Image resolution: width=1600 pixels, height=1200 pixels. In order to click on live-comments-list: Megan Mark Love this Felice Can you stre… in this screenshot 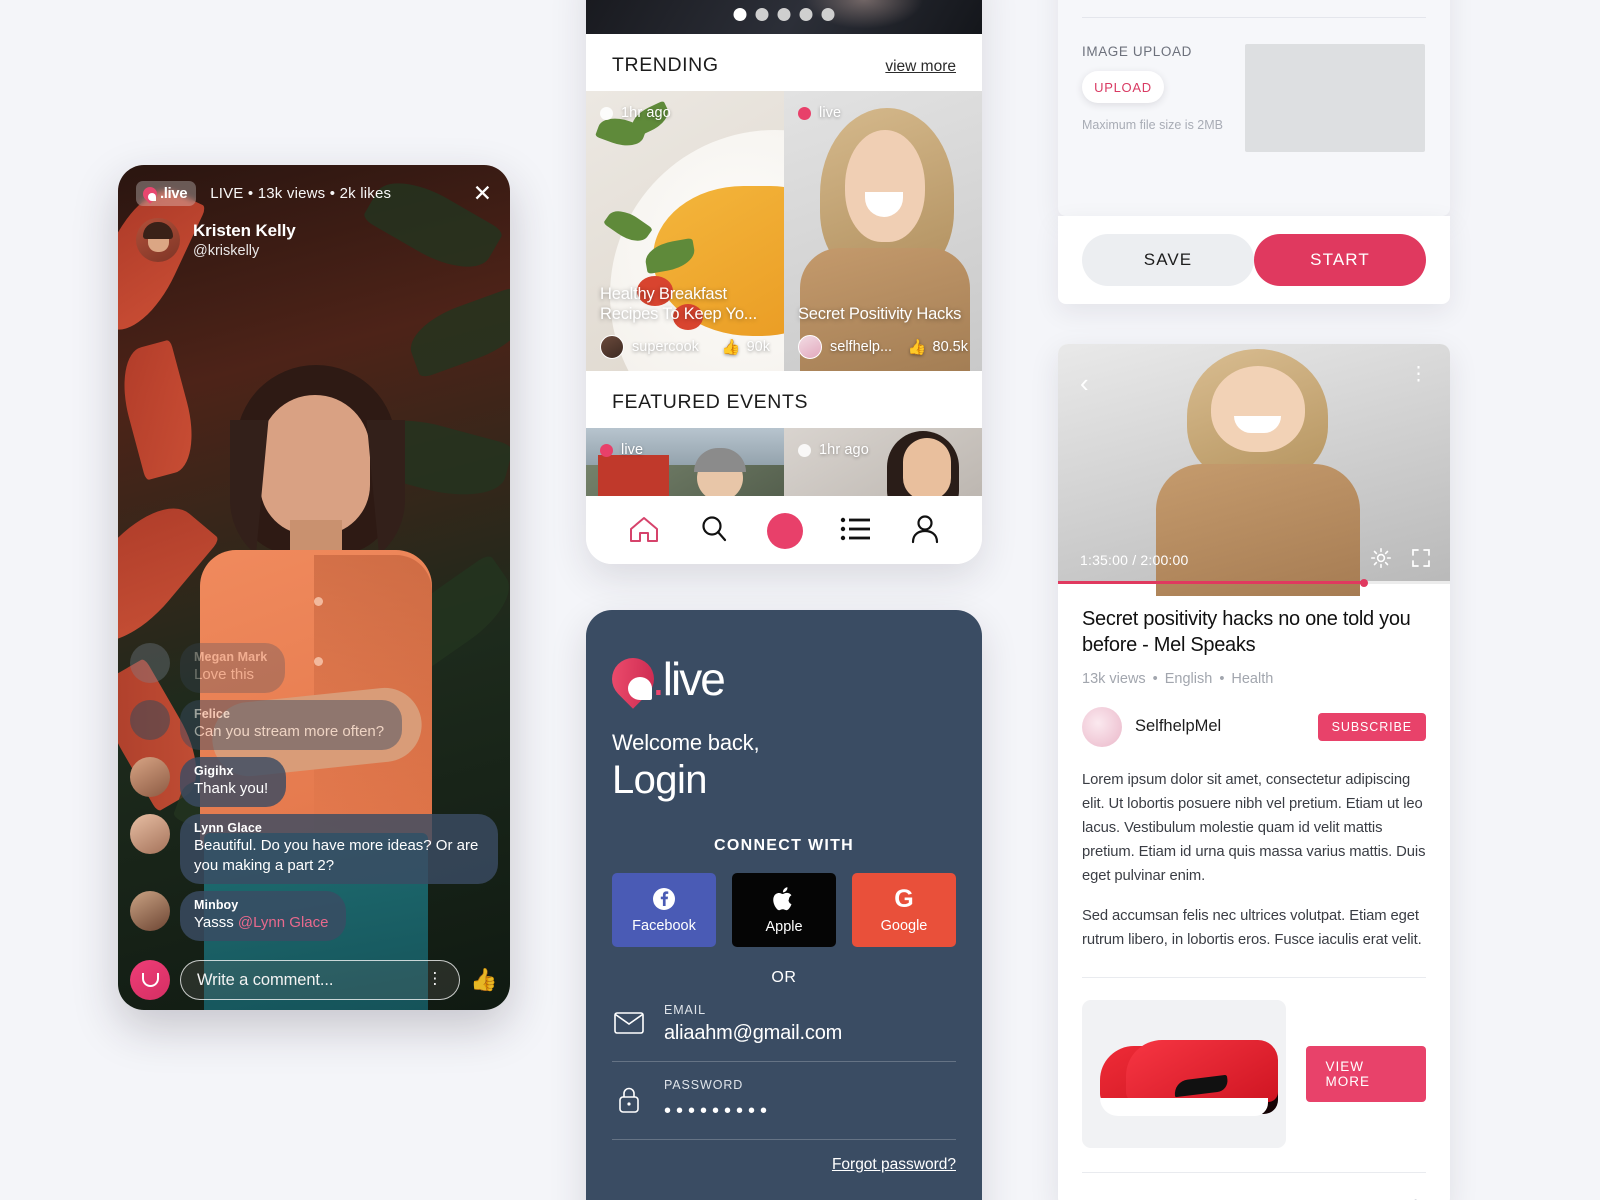, I will do `click(314, 795)`.